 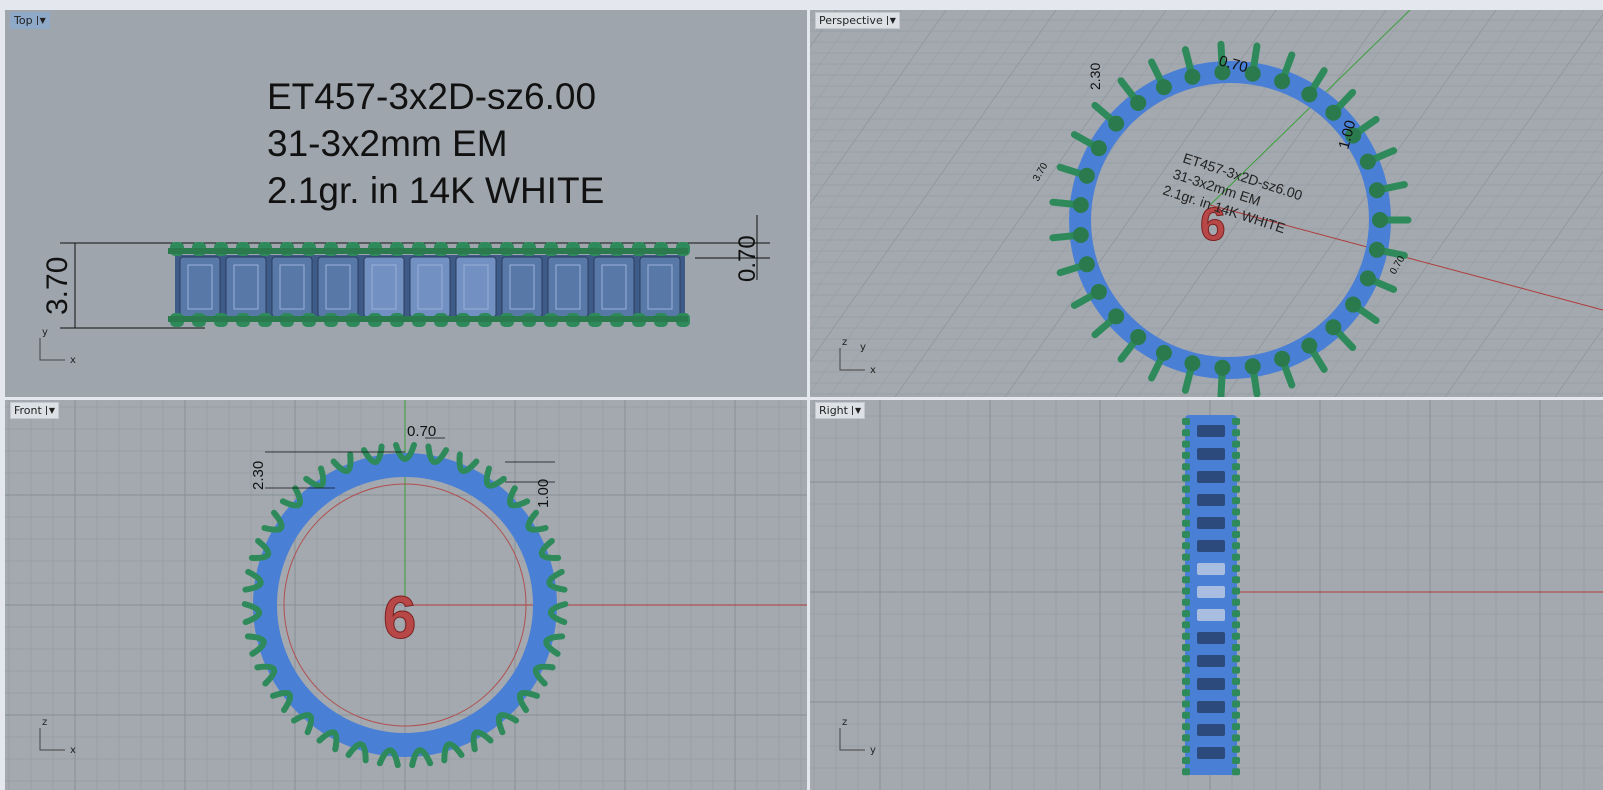 What do you see at coordinates (399, 617) in the screenshot?
I see `size-marker: 6` at bounding box center [399, 617].